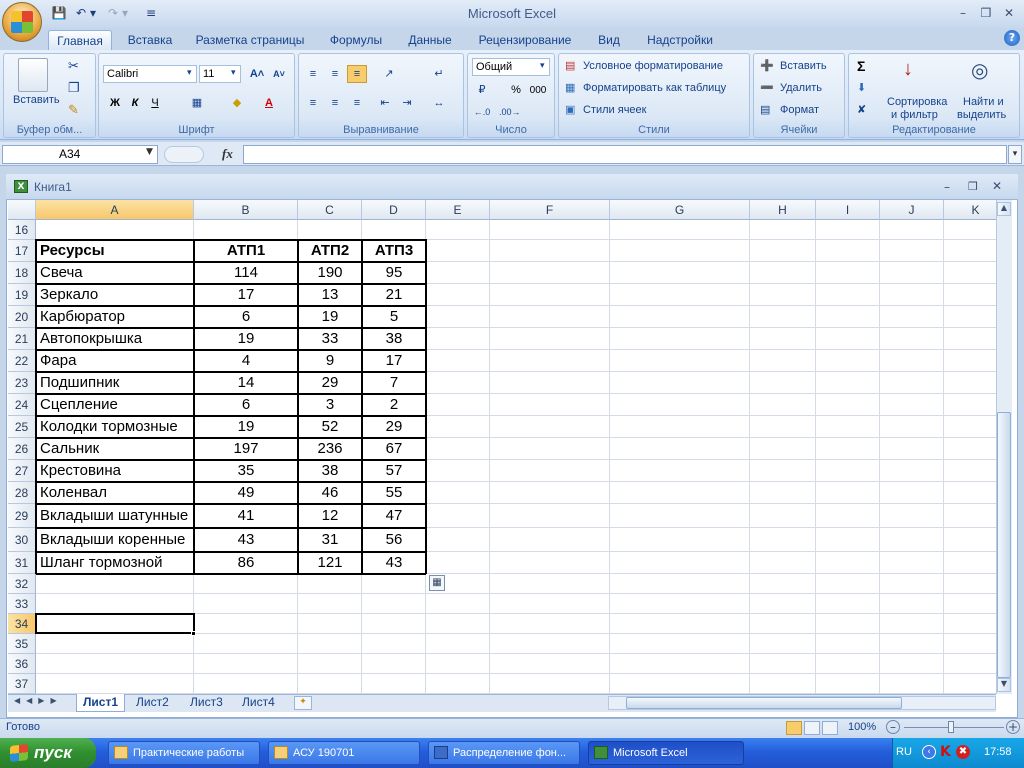 This screenshot has width=1024, height=768. What do you see at coordinates (246, 210) in the screenshot?
I see `col-header-b: B` at bounding box center [246, 210].